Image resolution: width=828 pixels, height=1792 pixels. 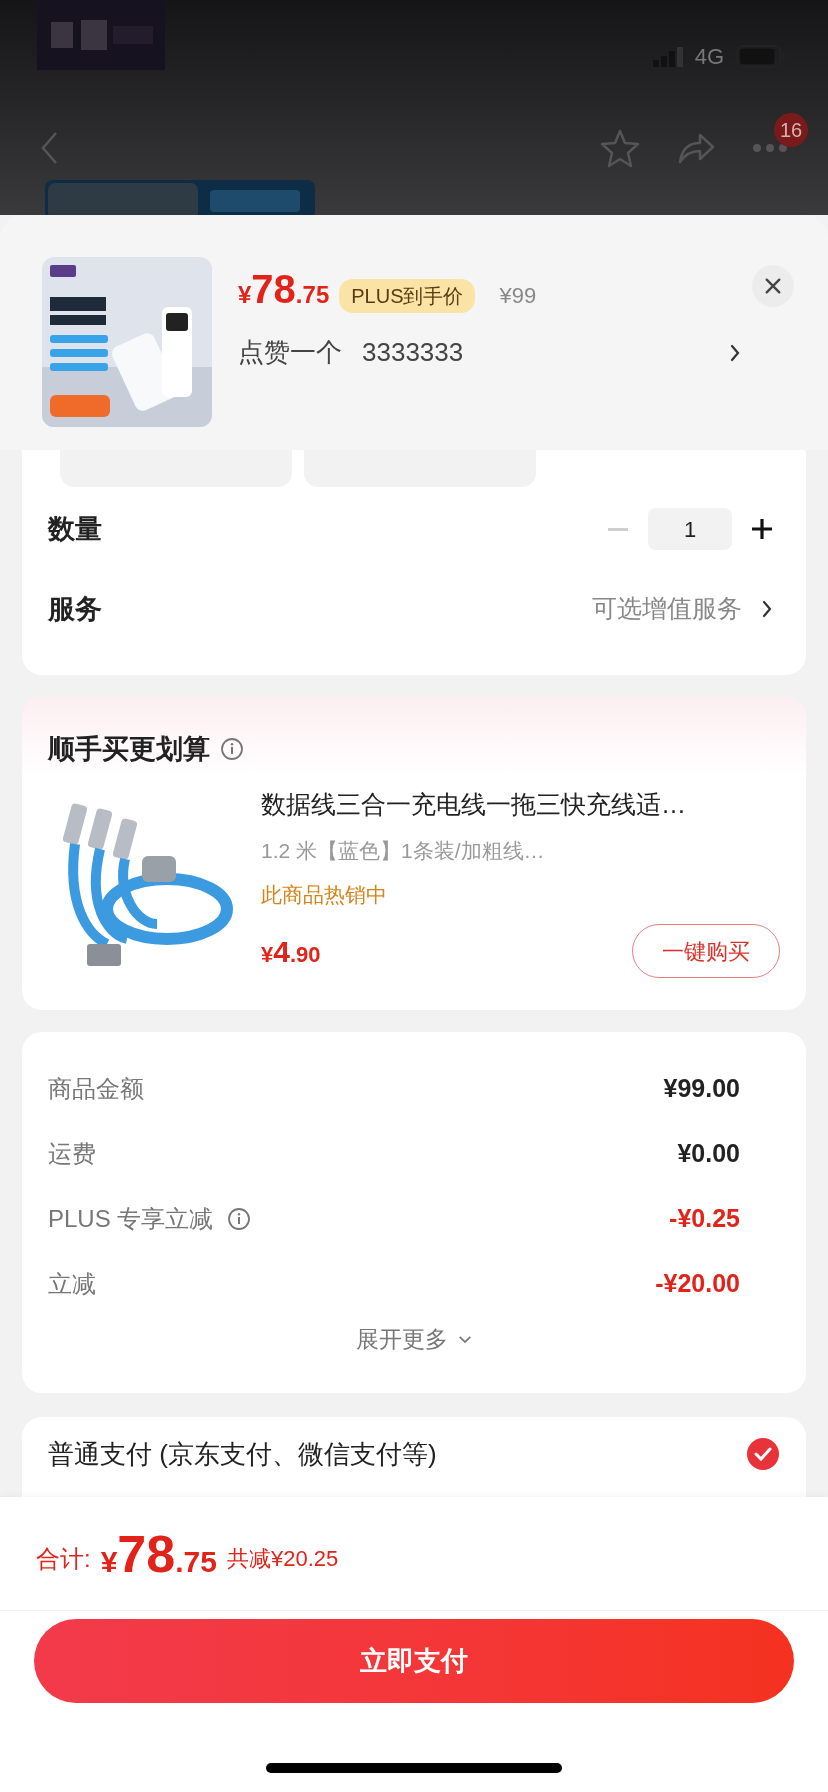 I want to click on plus-price-tag: PLUS到手价, so click(x=407, y=296).